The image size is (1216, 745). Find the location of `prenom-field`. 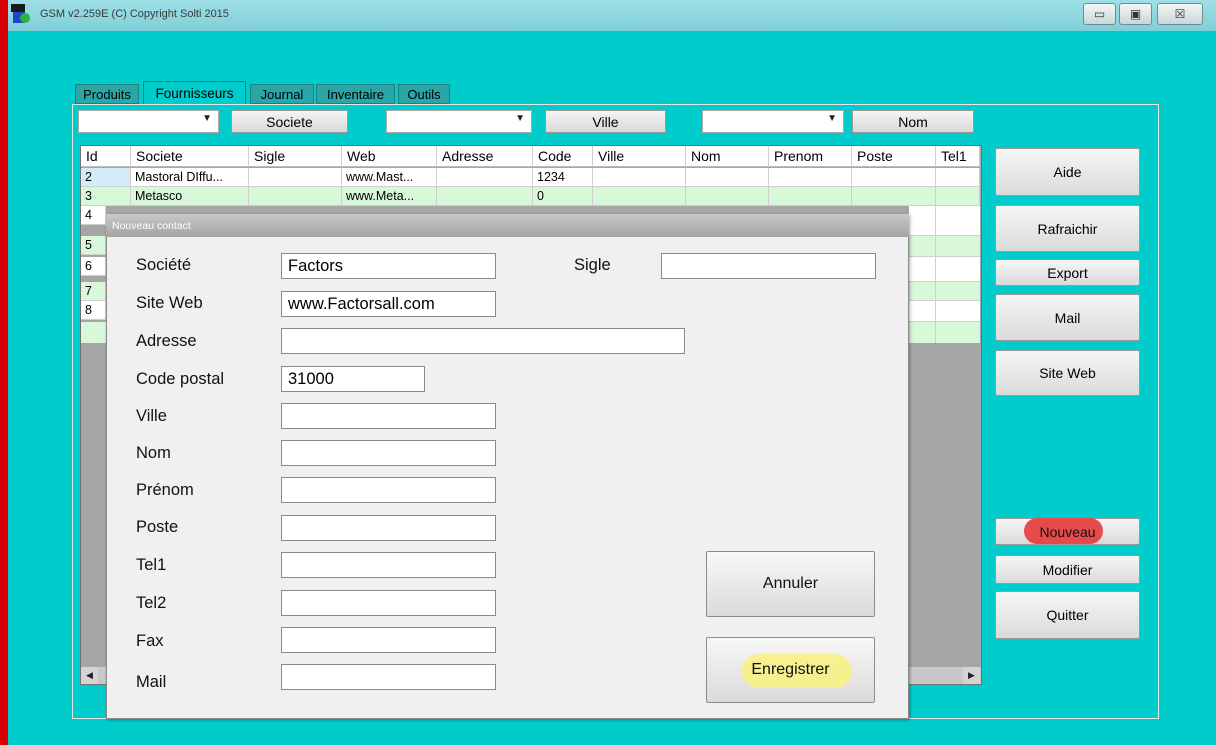

prenom-field is located at coordinates (388, 490).